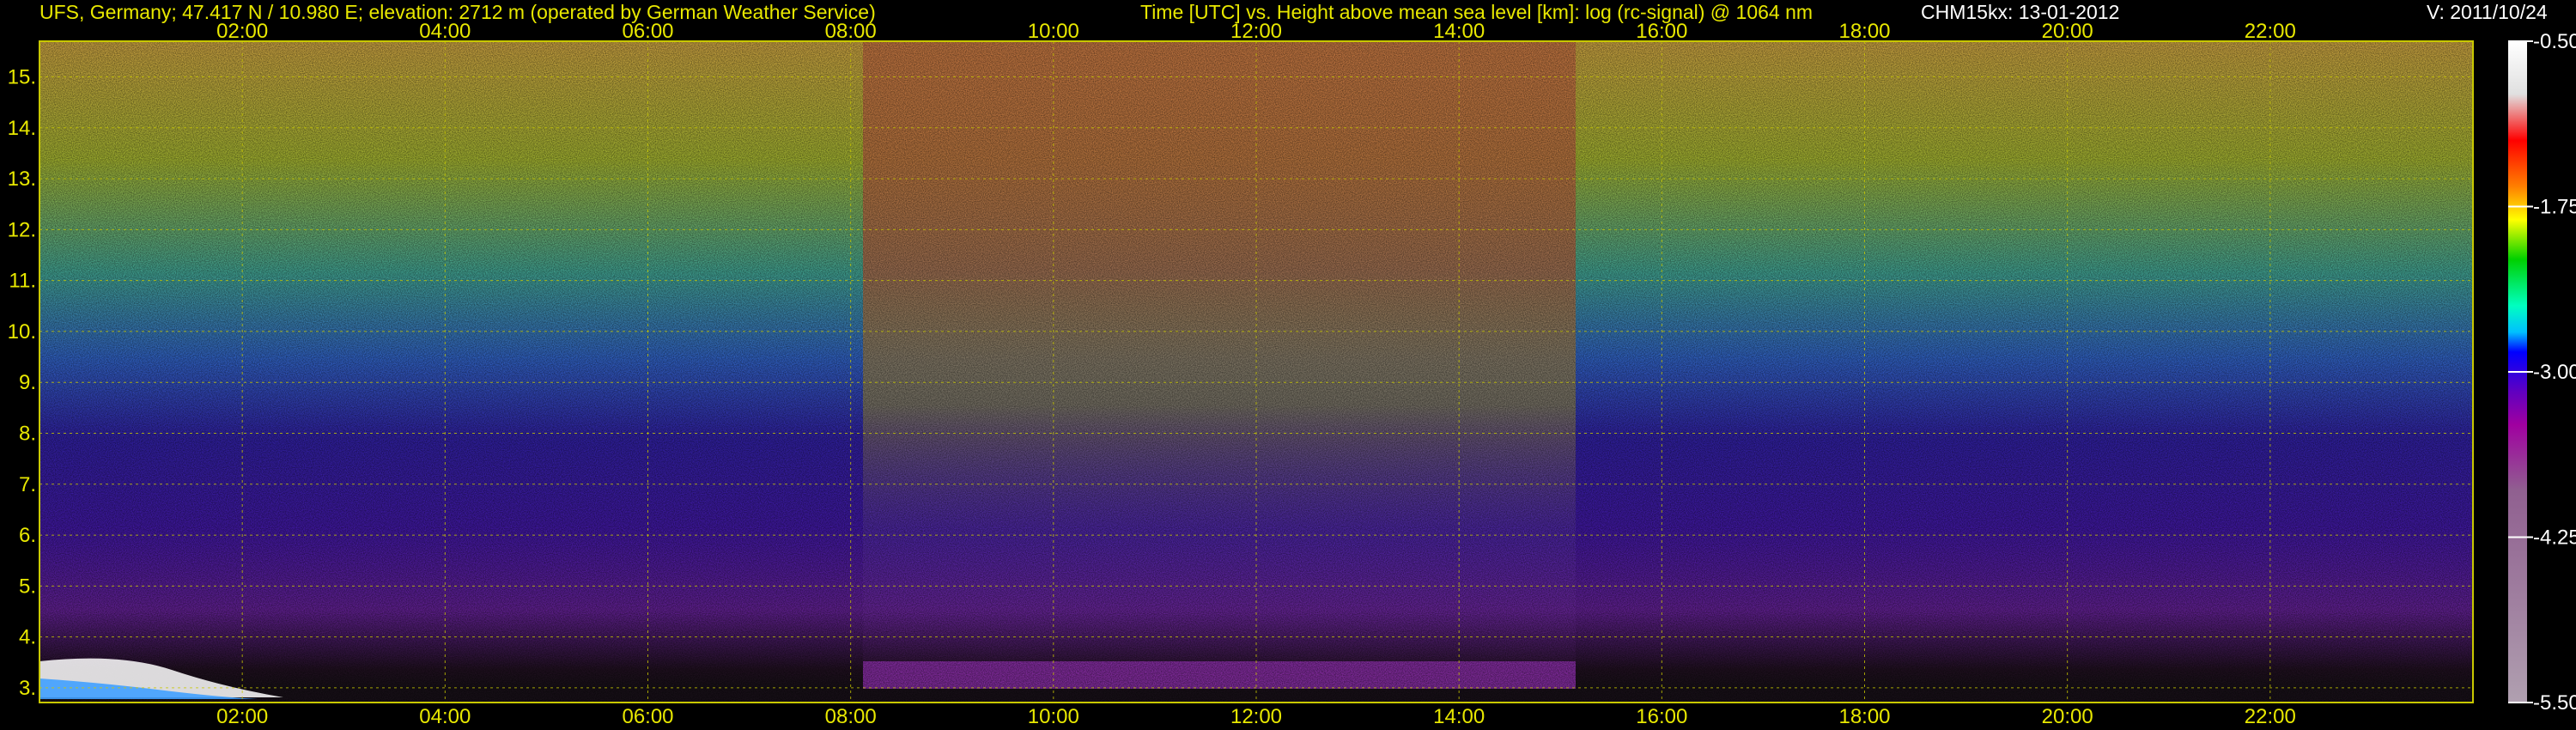 This screenshot has width=2576, height=730. I want to click on y-tick-label: 5., so click(28, 586).